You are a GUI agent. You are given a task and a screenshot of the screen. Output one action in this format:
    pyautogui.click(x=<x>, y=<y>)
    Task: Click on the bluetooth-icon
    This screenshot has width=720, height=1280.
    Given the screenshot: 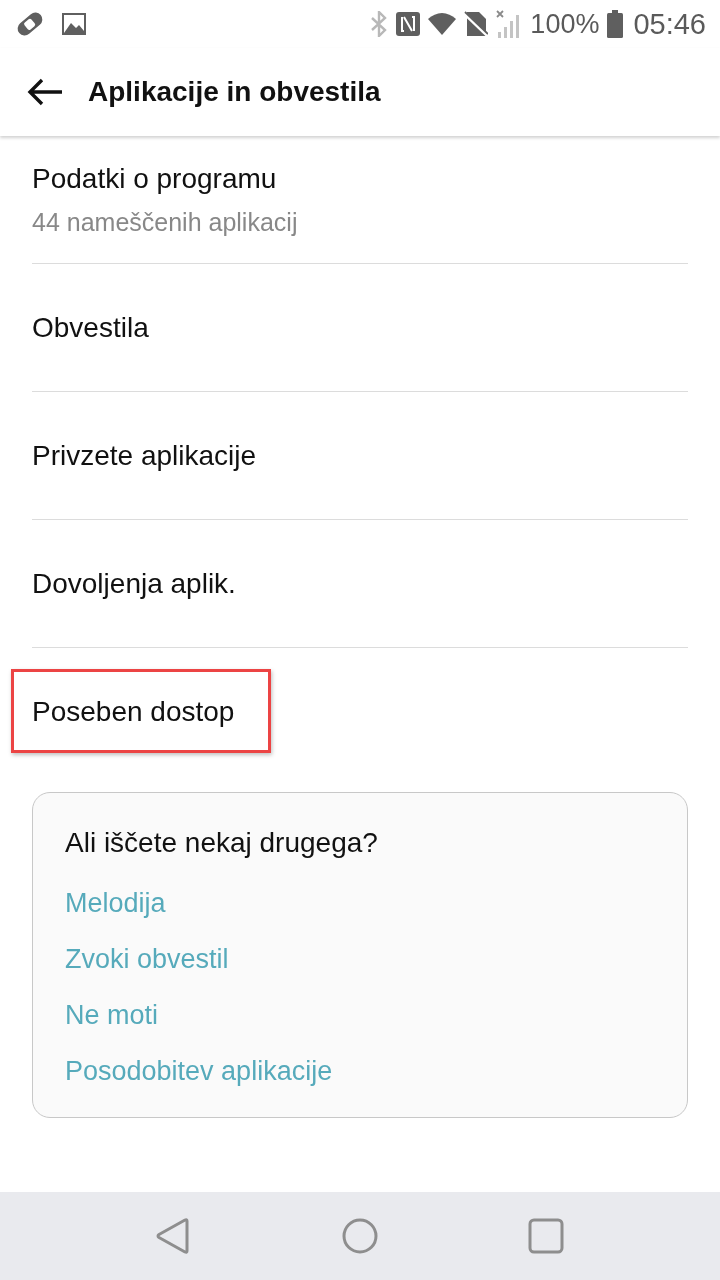 What is the action you would take?
    pyautogui.click(x=379, y=24)
    